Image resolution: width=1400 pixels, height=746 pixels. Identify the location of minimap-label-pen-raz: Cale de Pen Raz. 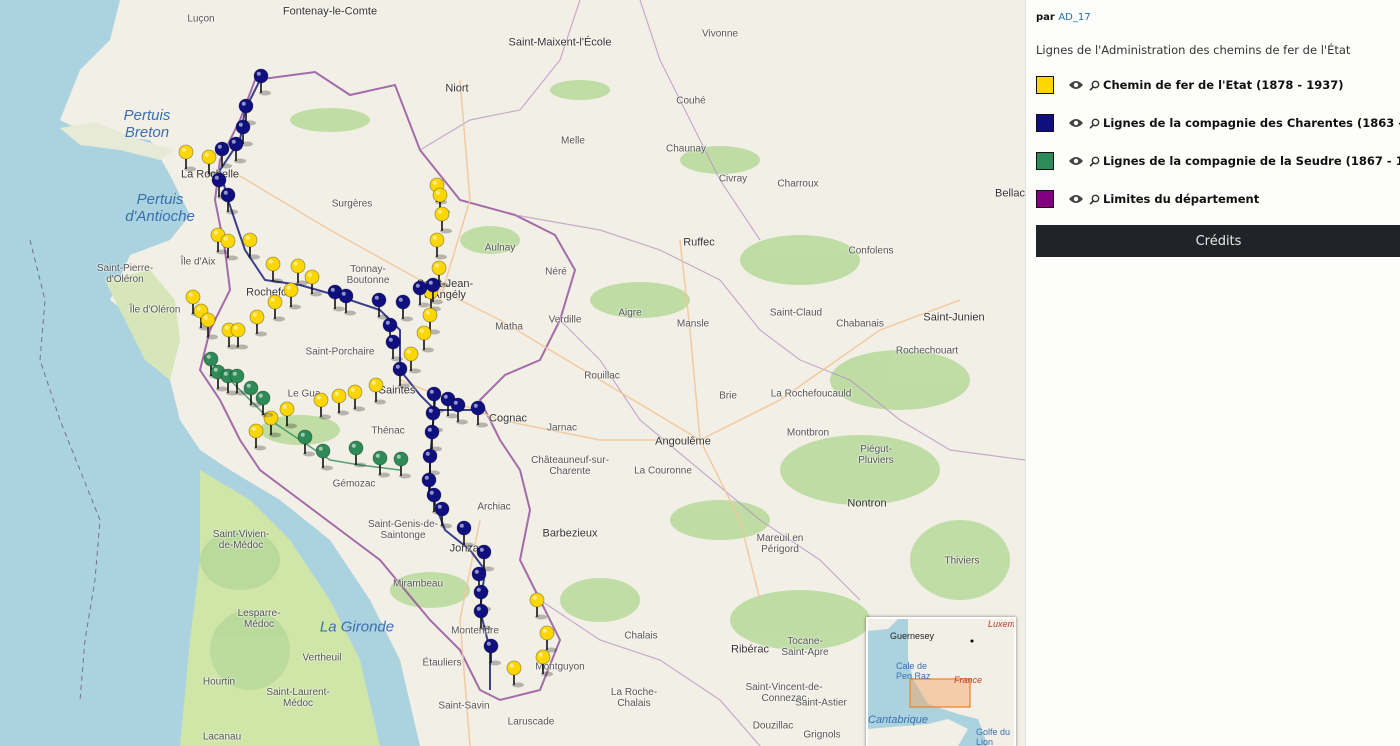
(913, 671).